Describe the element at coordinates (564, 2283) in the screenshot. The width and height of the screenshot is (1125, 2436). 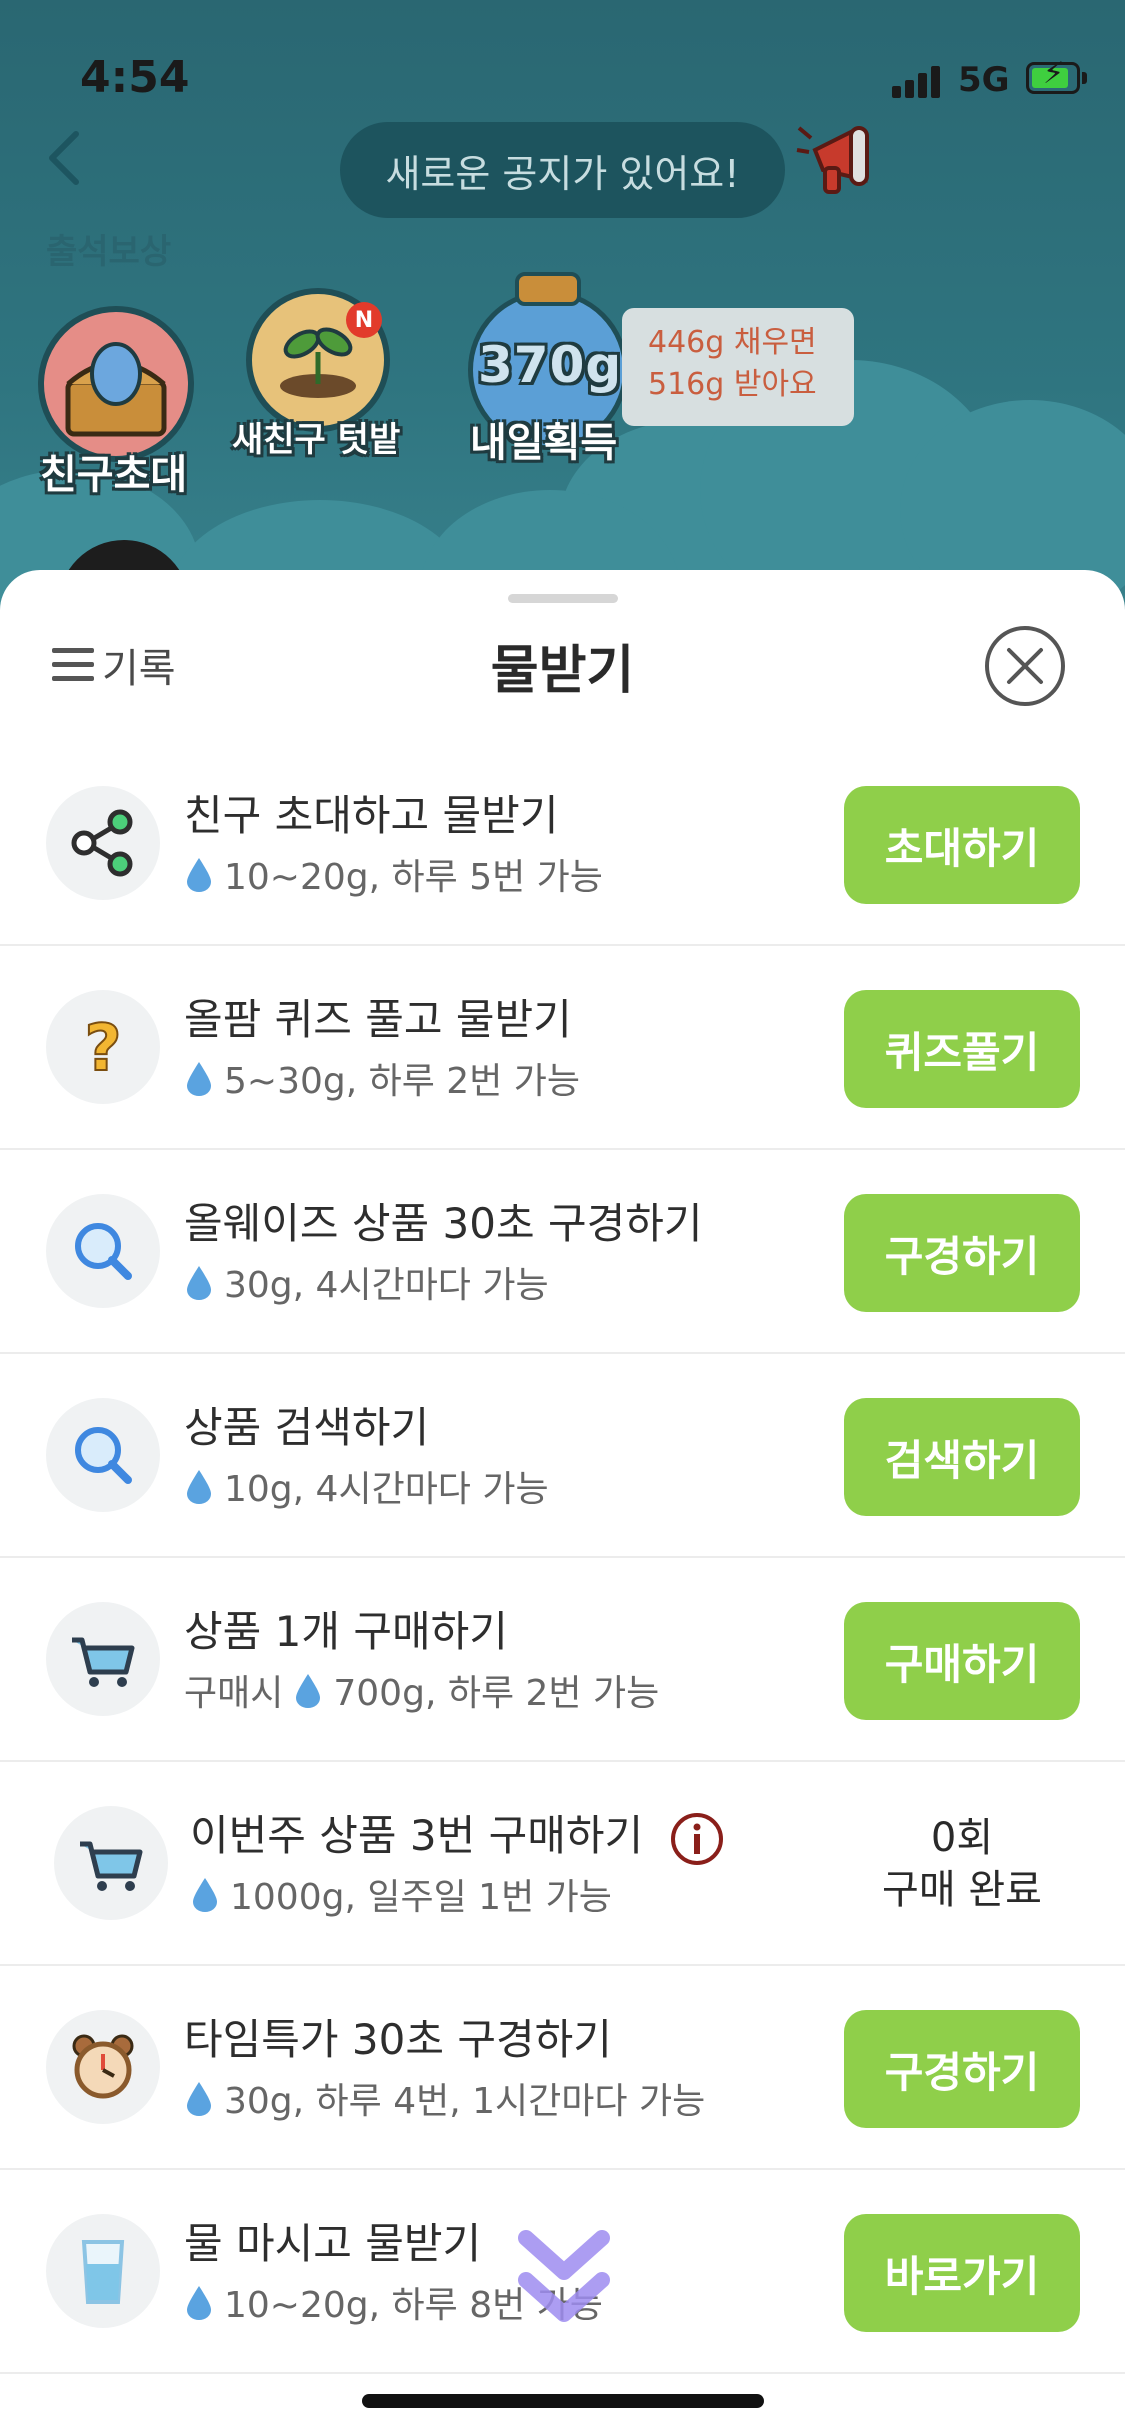
I see `scroll-down-chevron-icon` at that location.